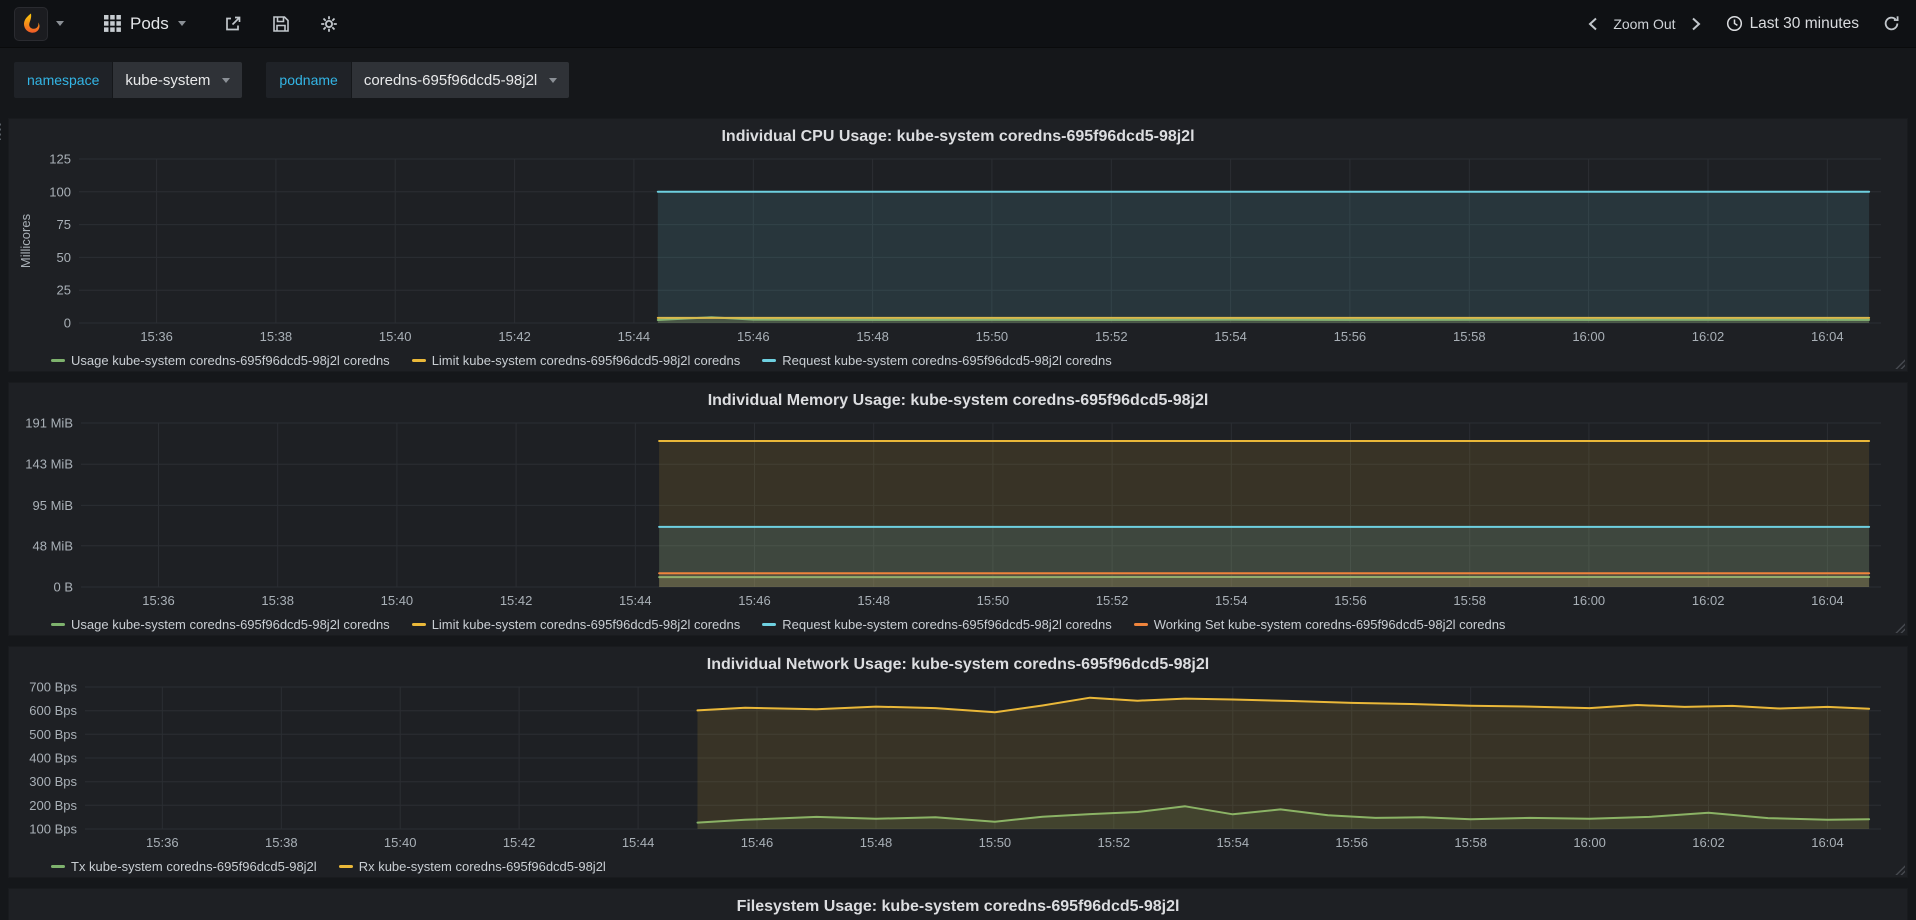  I want to click on svg-text: 15:38, so click(277, 600).